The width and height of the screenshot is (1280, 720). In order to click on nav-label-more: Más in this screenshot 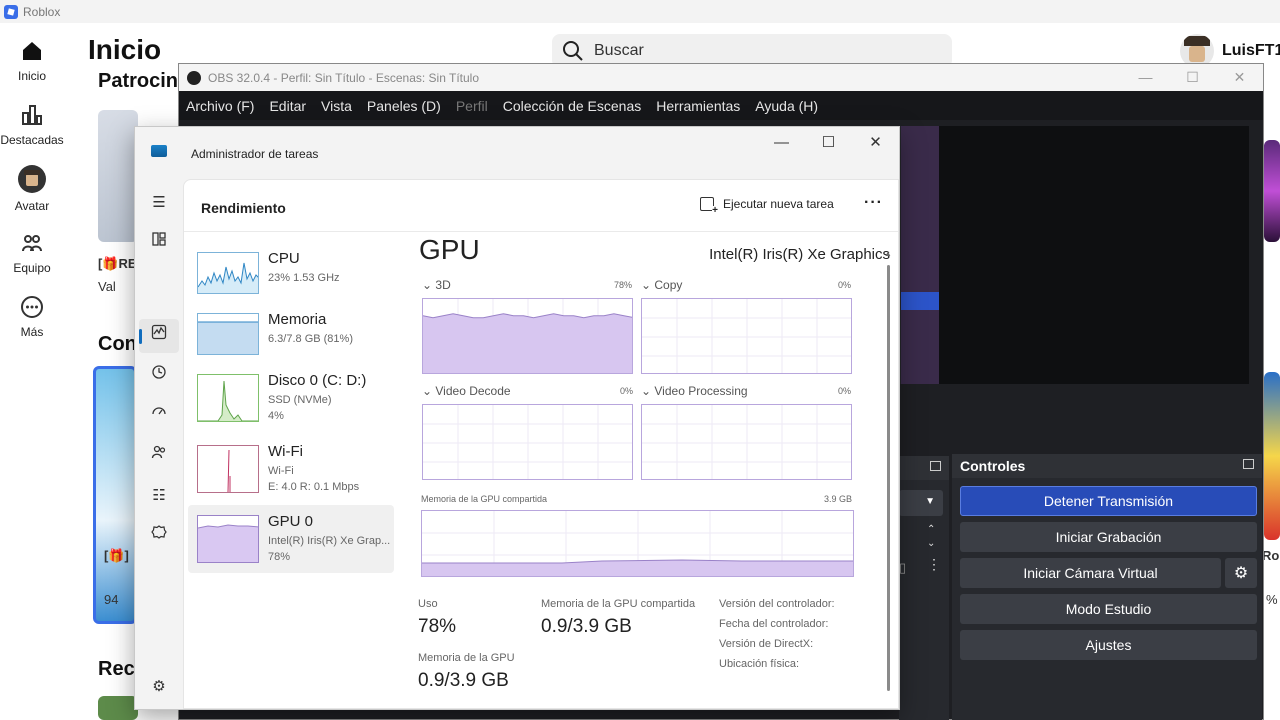, I will do `click(32, 332)`.